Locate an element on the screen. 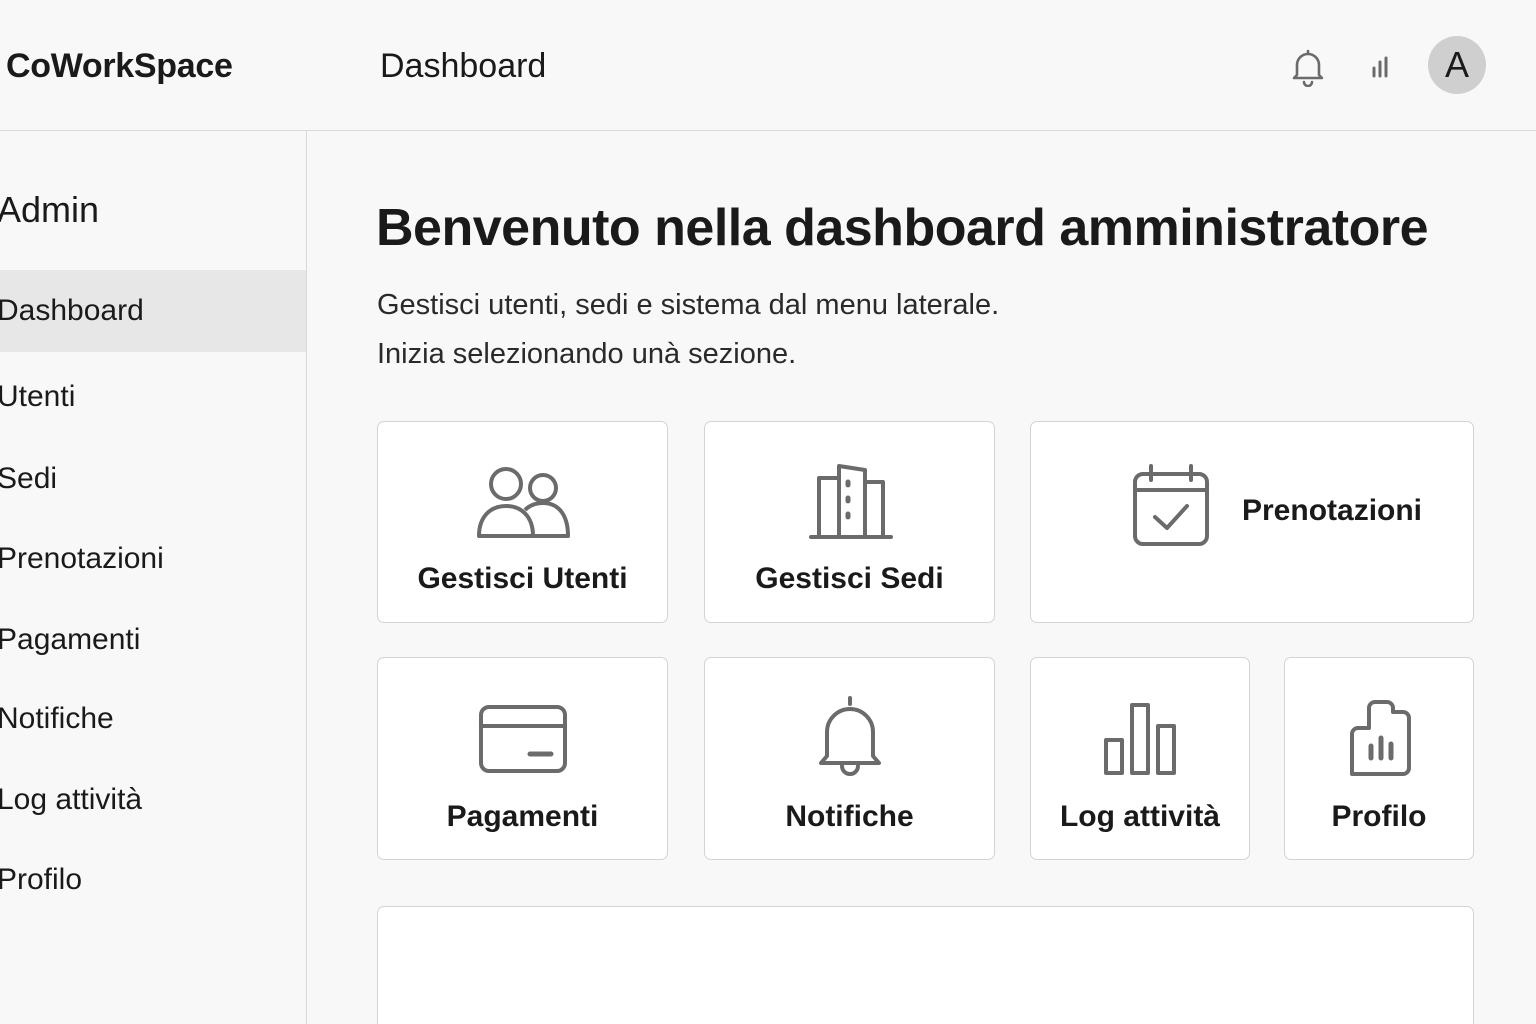  sidebar-item-sedi: Sedi is located at coordinates (153, 479).